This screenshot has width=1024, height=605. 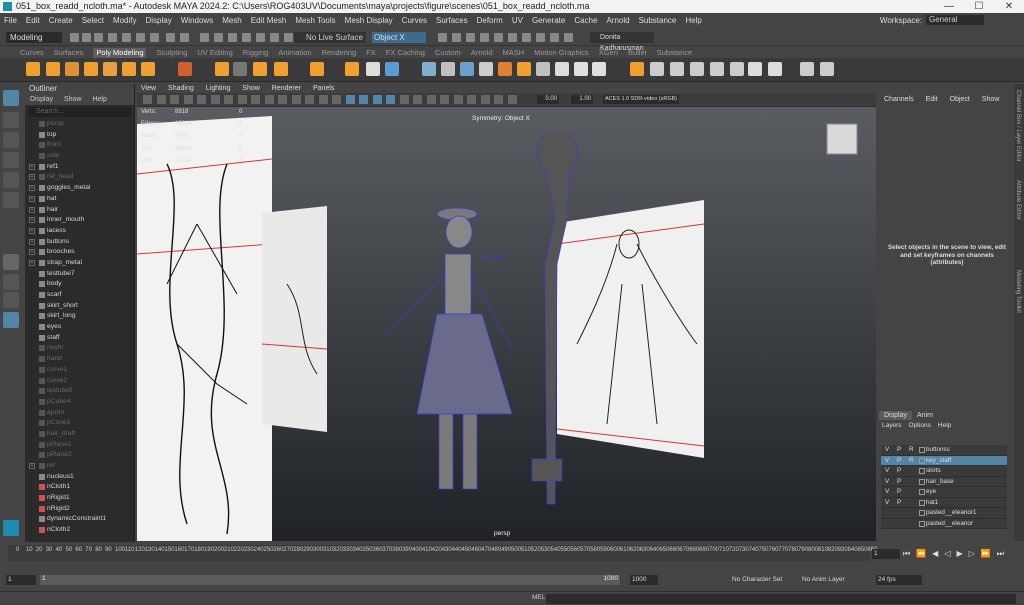 What do you see at coordinates (899, 450) in the screenshot?
I see `playback-toggle: P` at bounding box center [899, 450].